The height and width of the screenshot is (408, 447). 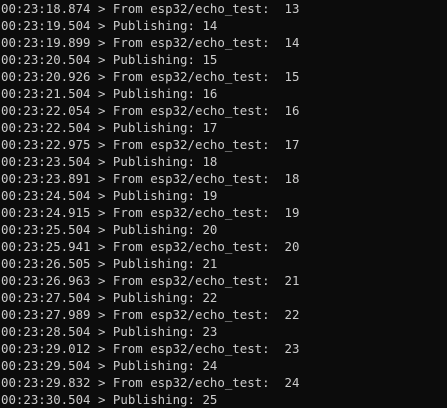 What do you see at coordinates (46, 365) in the screenshot?
I see `log-timestamp: 00:23:29.504` at bounding box center [46, 365].